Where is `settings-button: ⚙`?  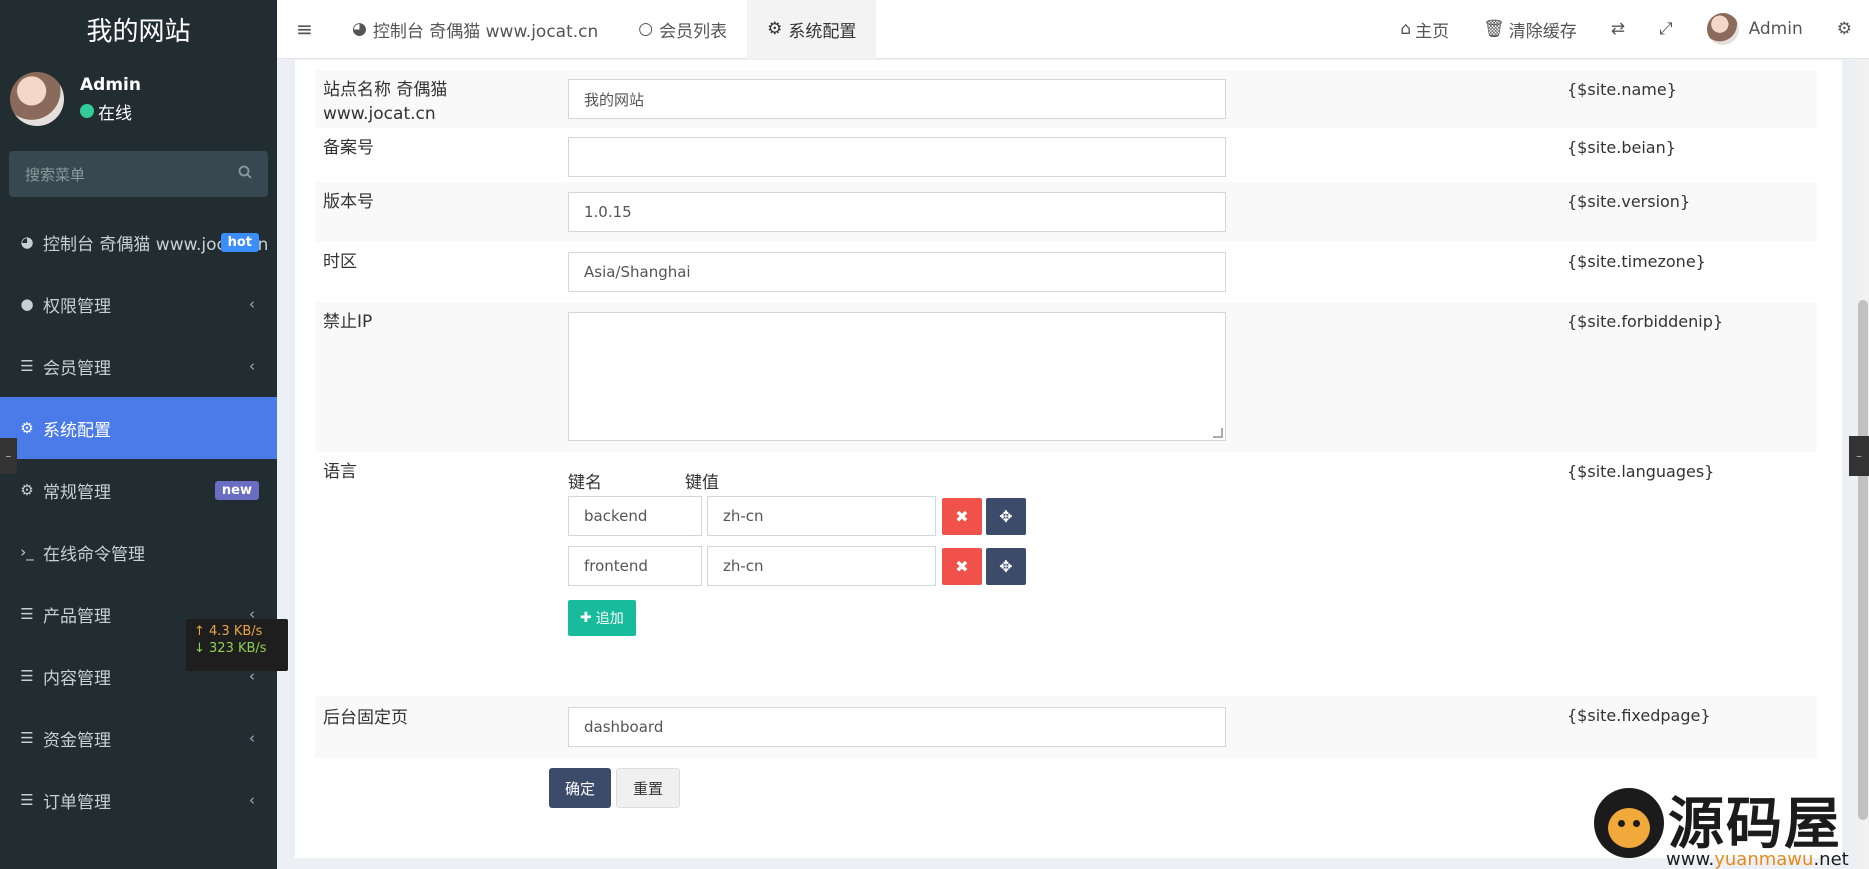
settings-button: ⚙ is located at coordinates (1844, 29).